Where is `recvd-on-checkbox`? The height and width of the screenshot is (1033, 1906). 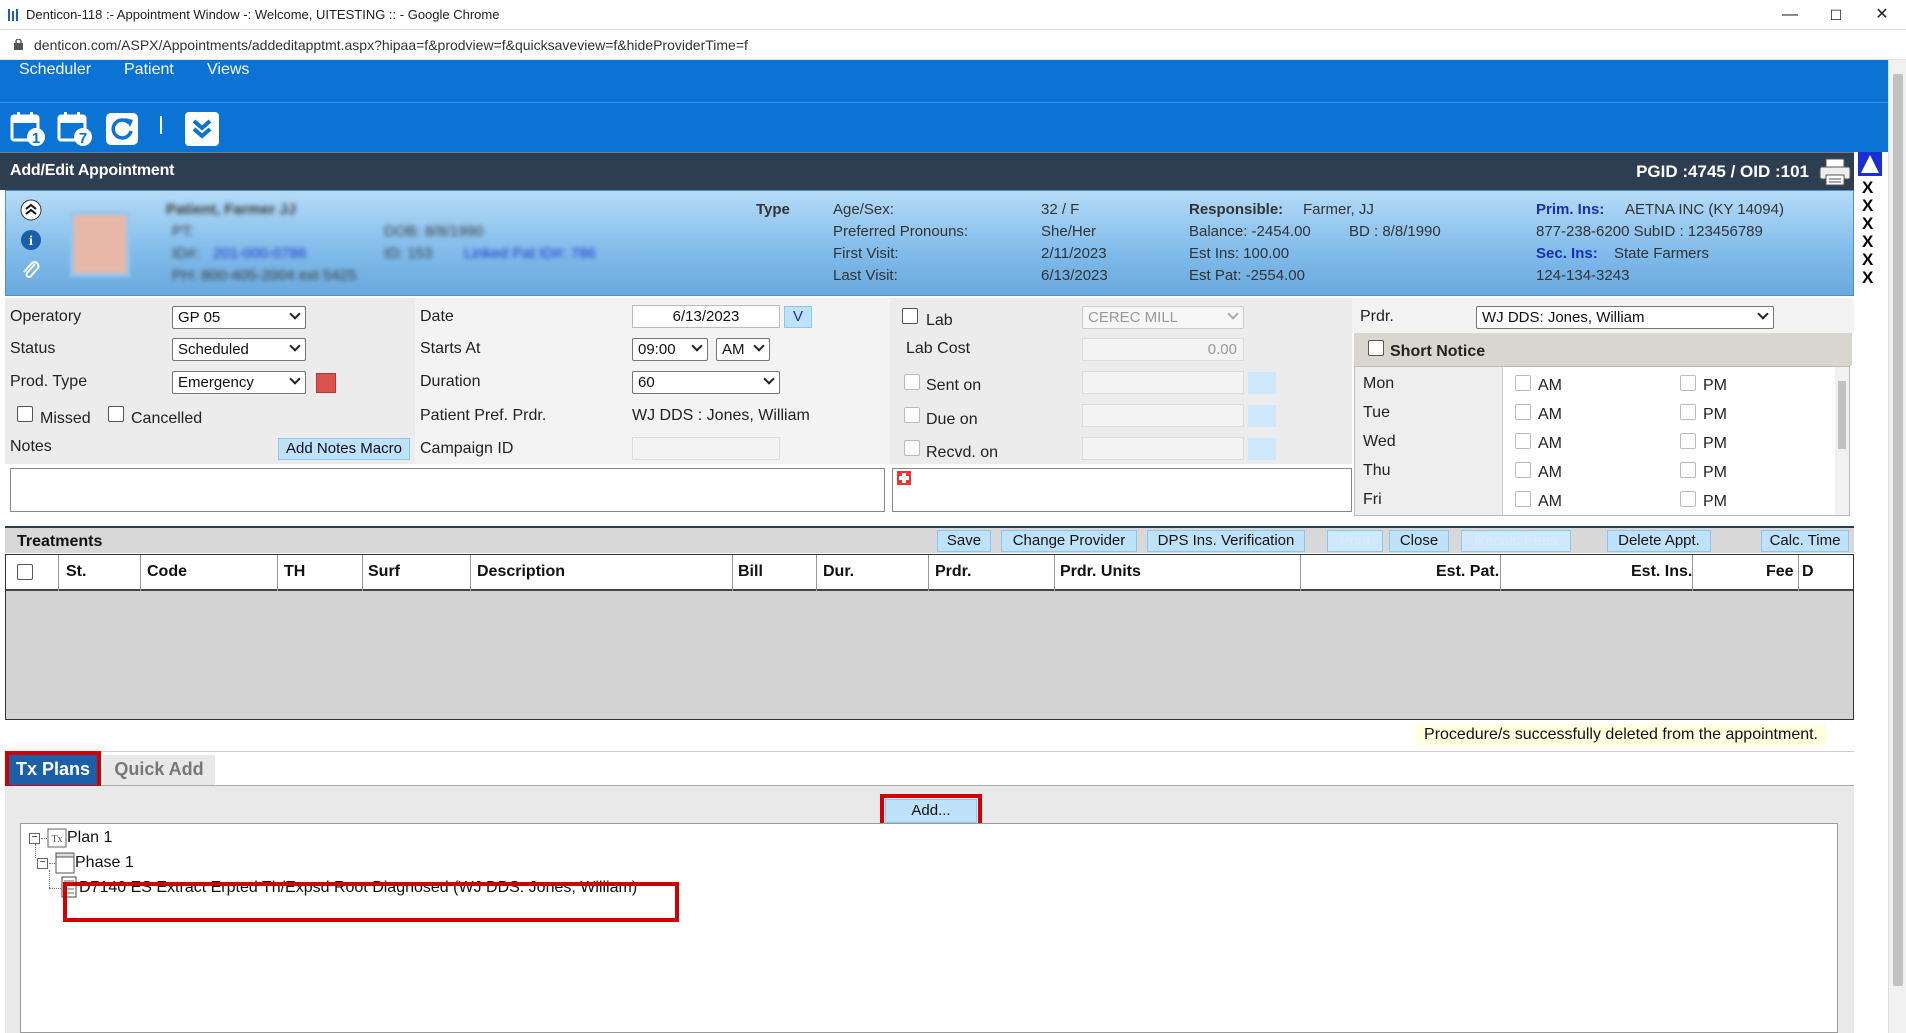 recvd-on-checkbox is located at coordinates (912, 448).